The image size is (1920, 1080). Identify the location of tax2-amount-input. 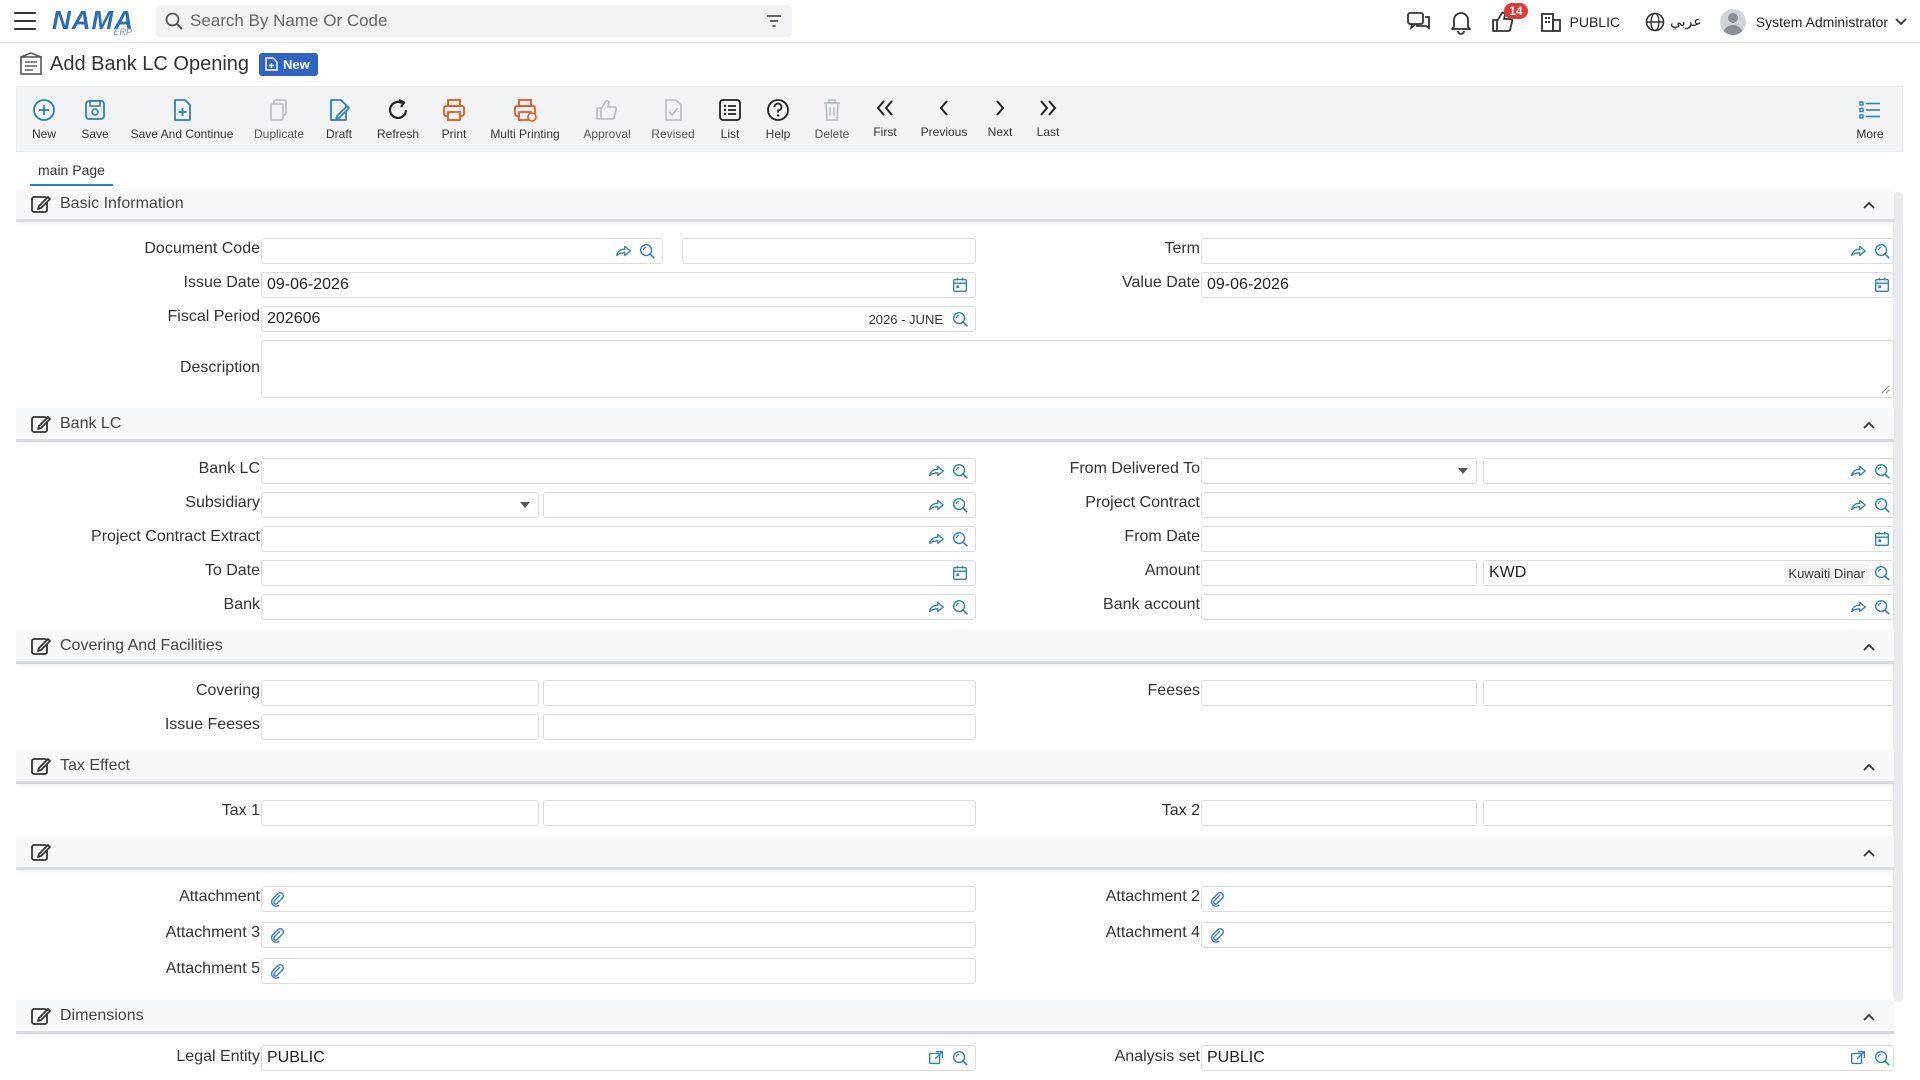
(1688, 813).